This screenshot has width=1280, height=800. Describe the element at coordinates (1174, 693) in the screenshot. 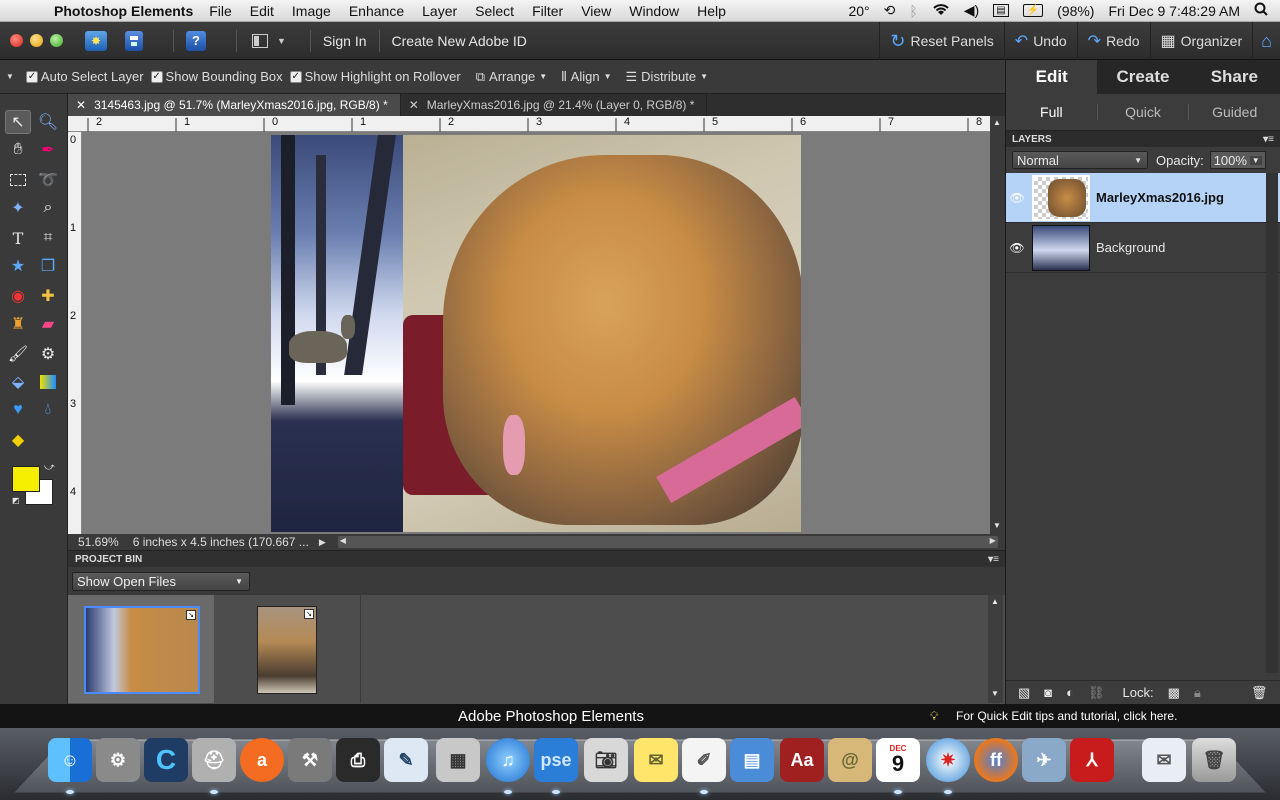

I see `lock-transparent-icon: ▩` at that location.